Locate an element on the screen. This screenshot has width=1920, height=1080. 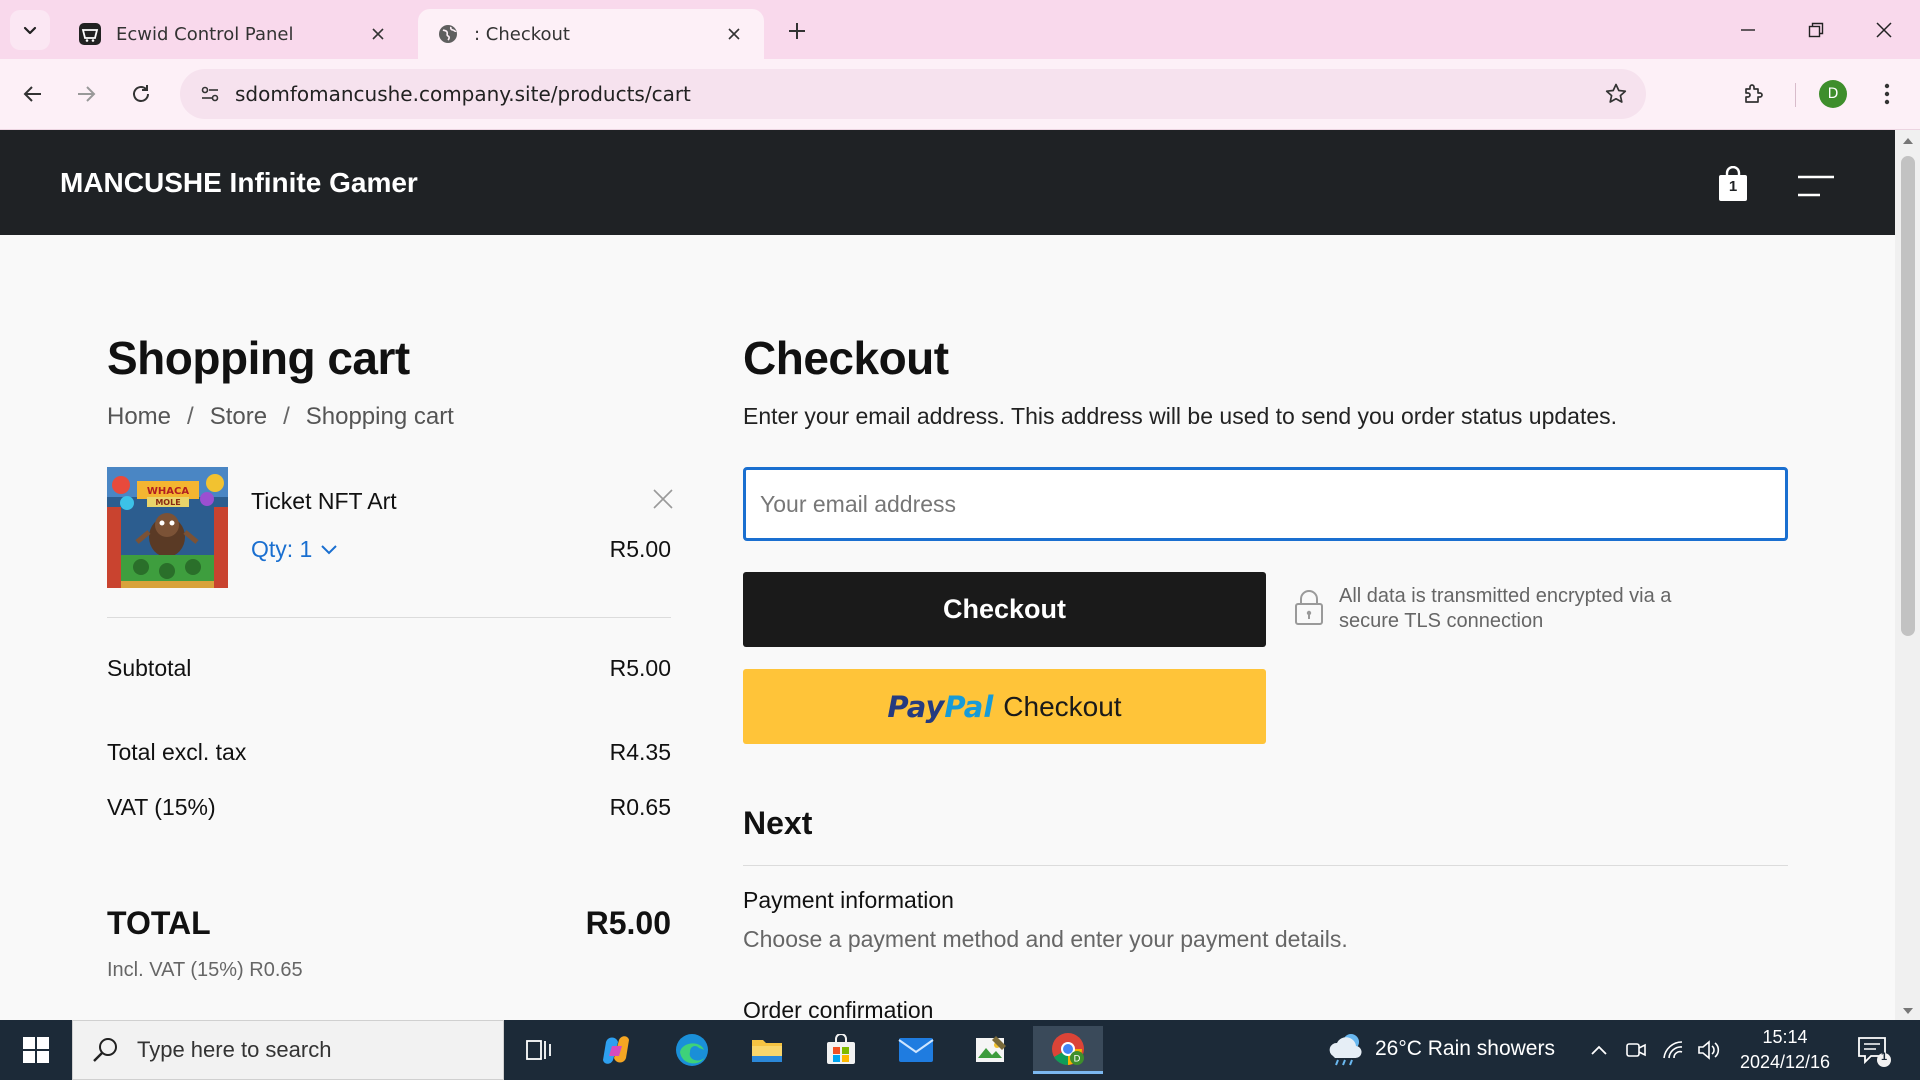
svg-text: MOLE is located at coordinates (167, 502).